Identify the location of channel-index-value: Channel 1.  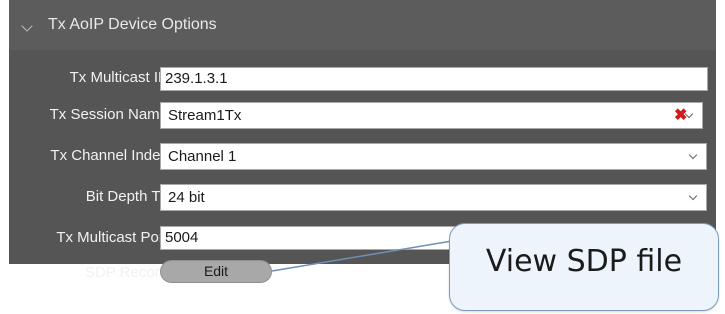
(202, 156).